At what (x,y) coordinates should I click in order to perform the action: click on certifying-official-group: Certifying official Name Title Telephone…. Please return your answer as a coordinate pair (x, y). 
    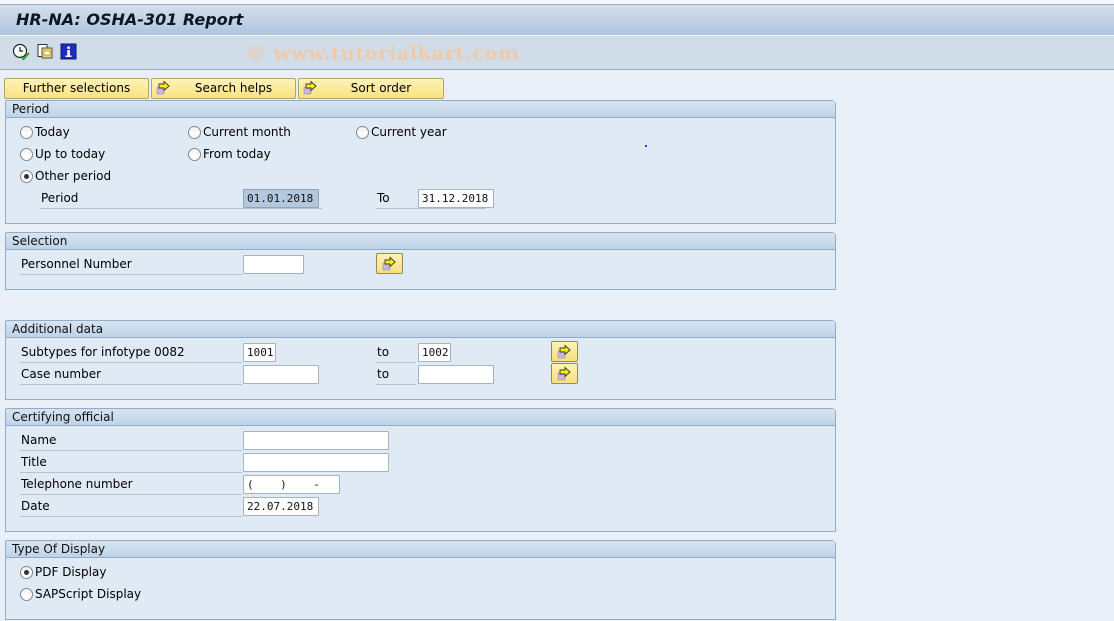
    Looking at the image, I should click on (420, 470).